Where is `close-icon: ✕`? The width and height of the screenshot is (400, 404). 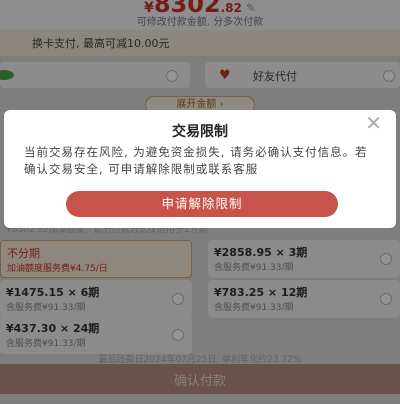
close-icon: ✕ is located at coordinates (373, 123).